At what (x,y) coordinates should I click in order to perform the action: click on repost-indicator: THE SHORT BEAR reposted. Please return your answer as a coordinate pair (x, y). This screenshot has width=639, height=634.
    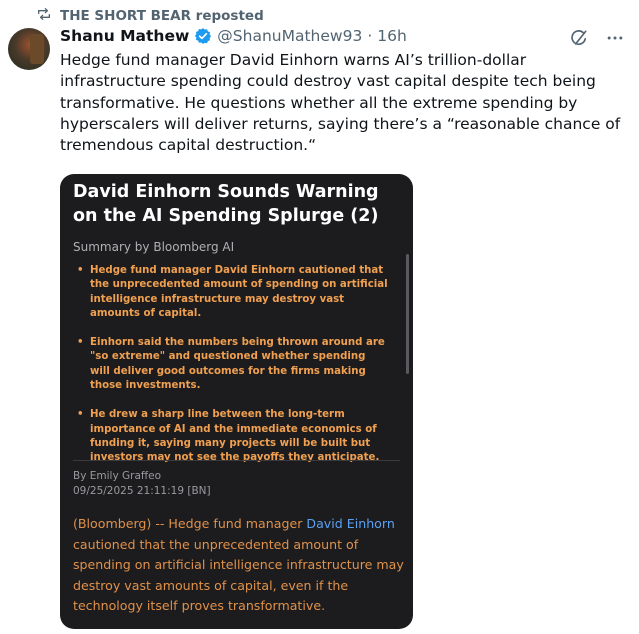
    Looking at the image, I should click on (150, 16).